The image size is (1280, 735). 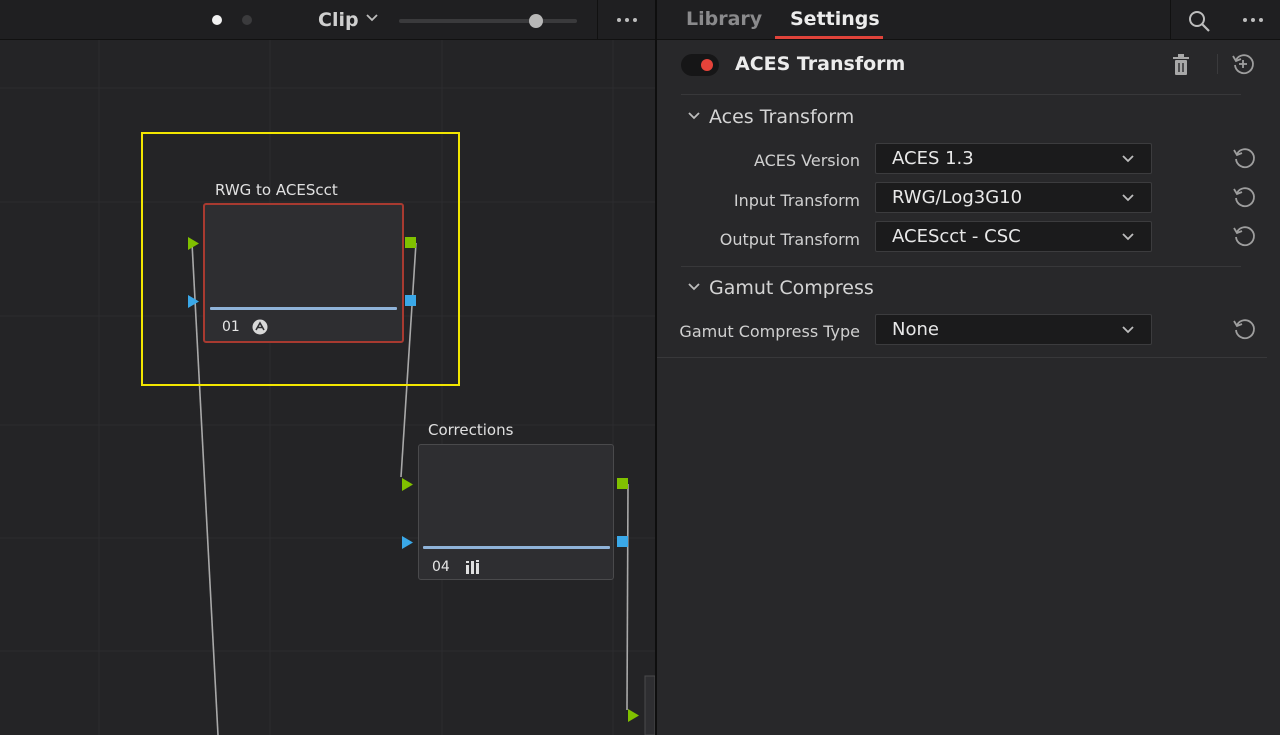 I want to click on effect-enable-toggle, so click(x=700, y=65).